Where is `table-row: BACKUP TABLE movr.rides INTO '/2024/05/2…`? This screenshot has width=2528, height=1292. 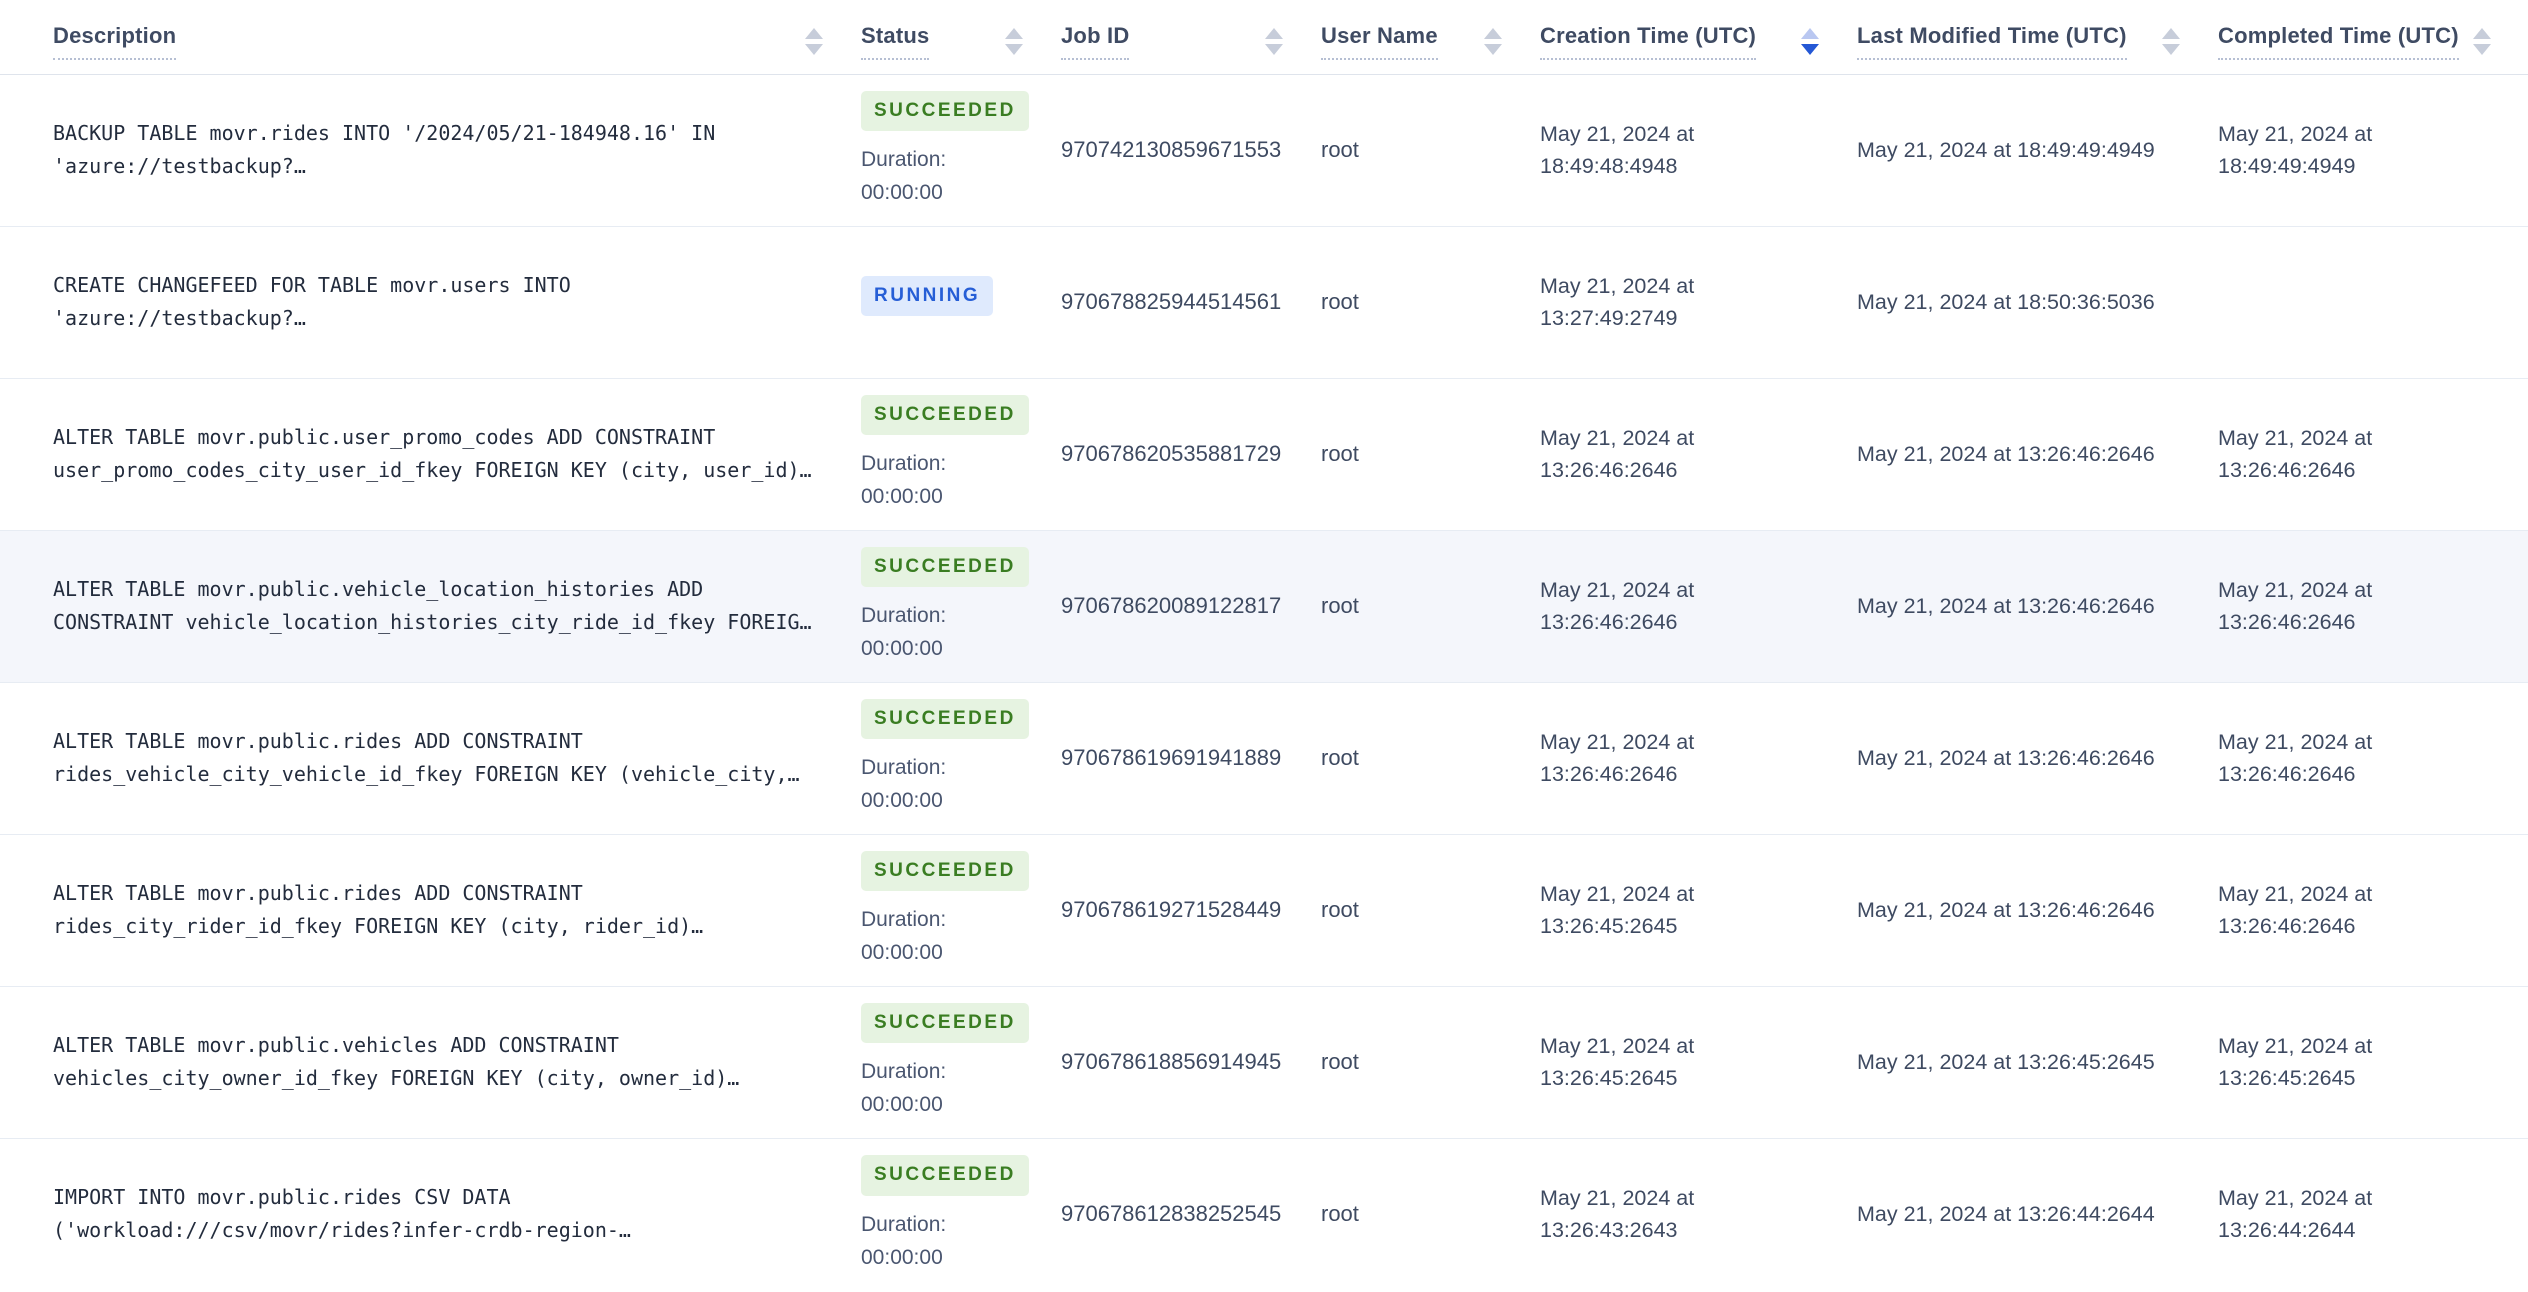
table-row: BACKUP TABLE movr.rides INTO '/2024/05/2… is located at coordinates (1264, 150).